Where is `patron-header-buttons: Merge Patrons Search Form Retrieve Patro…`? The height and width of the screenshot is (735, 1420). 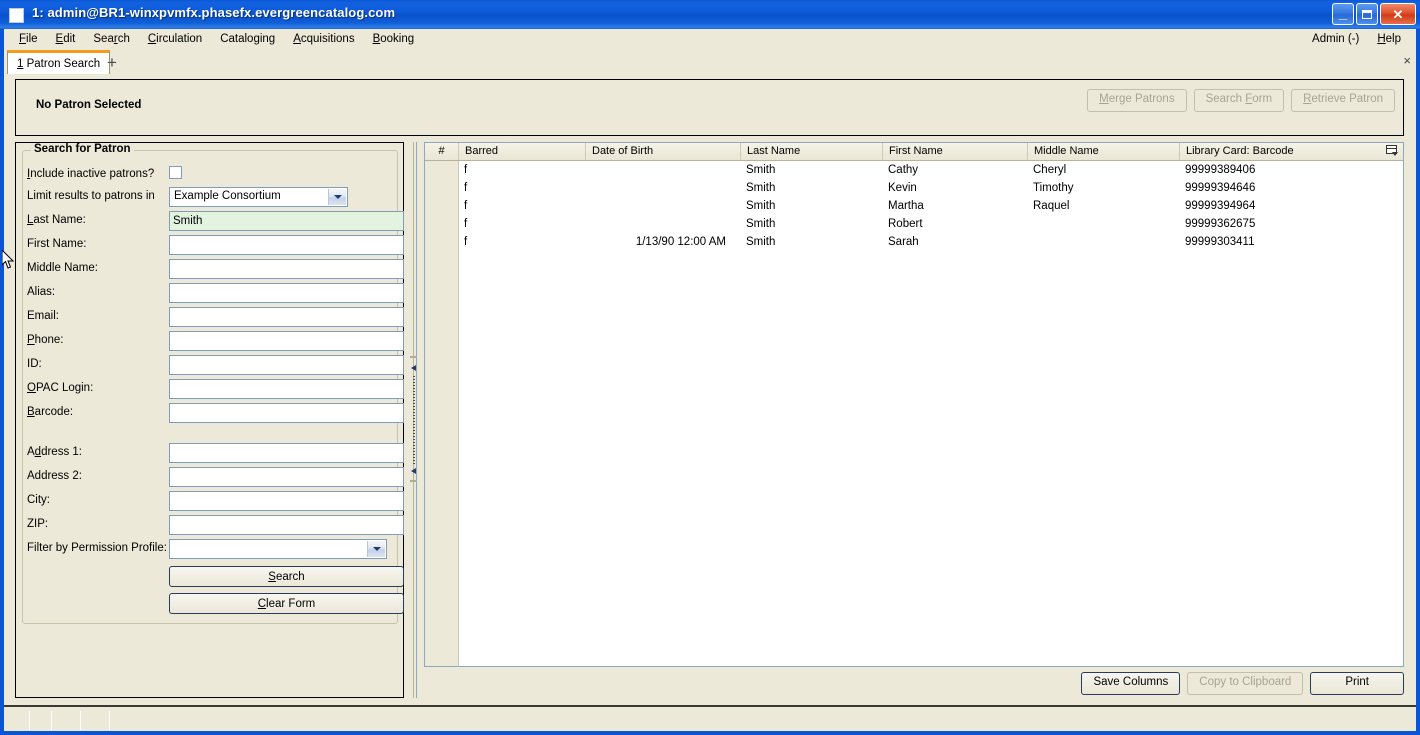 patron-header-buttons: Merge Patrons Search Form Retrieve Patro… is located at coordinates (1241, 100).